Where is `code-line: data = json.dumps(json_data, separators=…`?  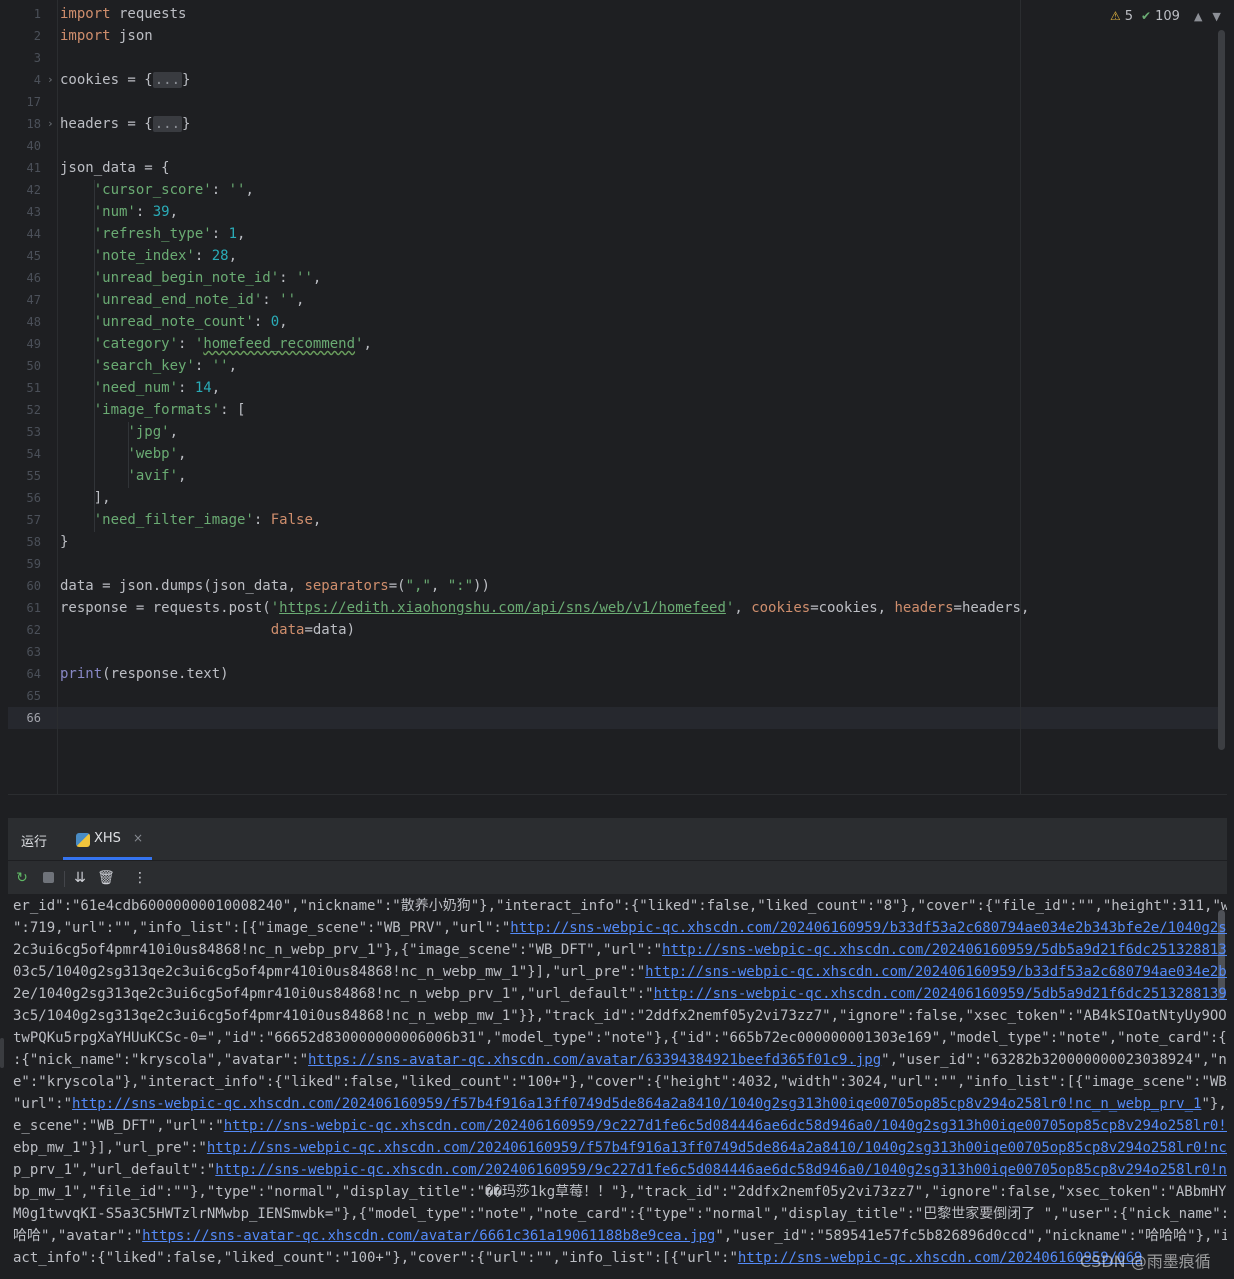
code-line: data = json.dumps(json_data, separators=… is located at coordinates (275, 586).